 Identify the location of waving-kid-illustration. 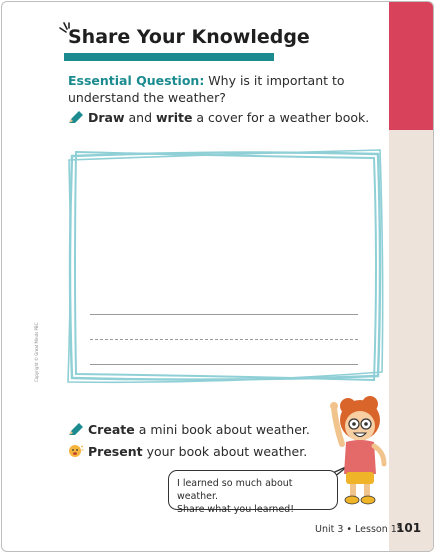
(358, 450).